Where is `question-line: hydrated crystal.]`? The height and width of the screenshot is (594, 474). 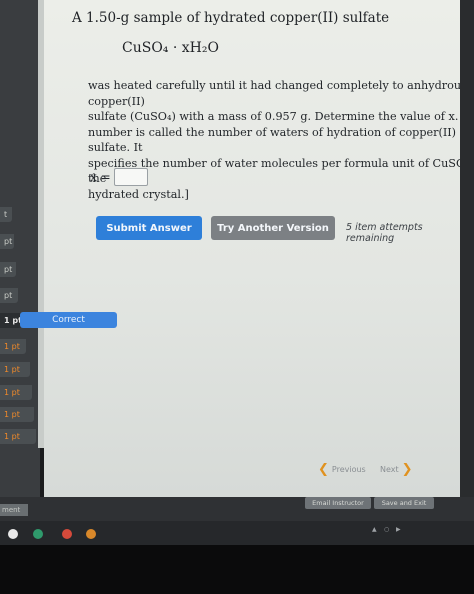 question-line: hydrated crystal.] is located at coordinates (138, 194).